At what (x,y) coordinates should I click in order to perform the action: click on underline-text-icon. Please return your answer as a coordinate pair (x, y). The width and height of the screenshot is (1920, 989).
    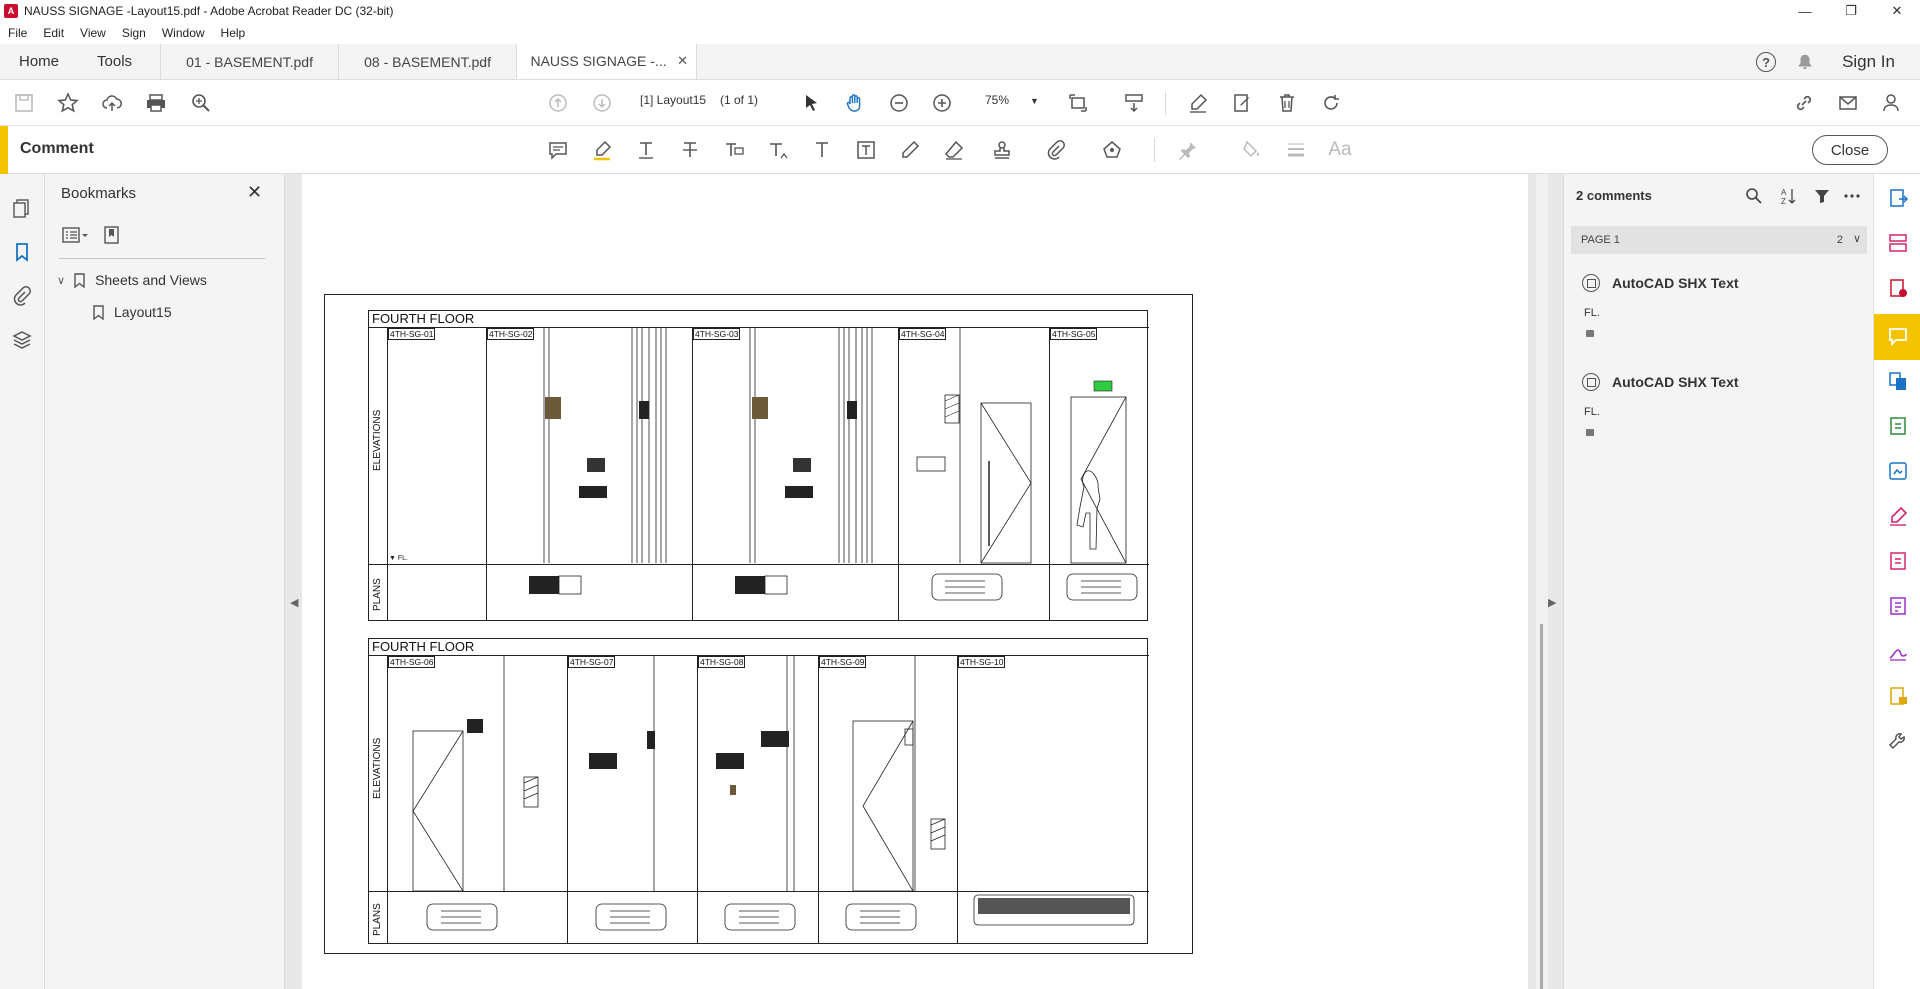
    Looking at the image, I should click on (646, 150).